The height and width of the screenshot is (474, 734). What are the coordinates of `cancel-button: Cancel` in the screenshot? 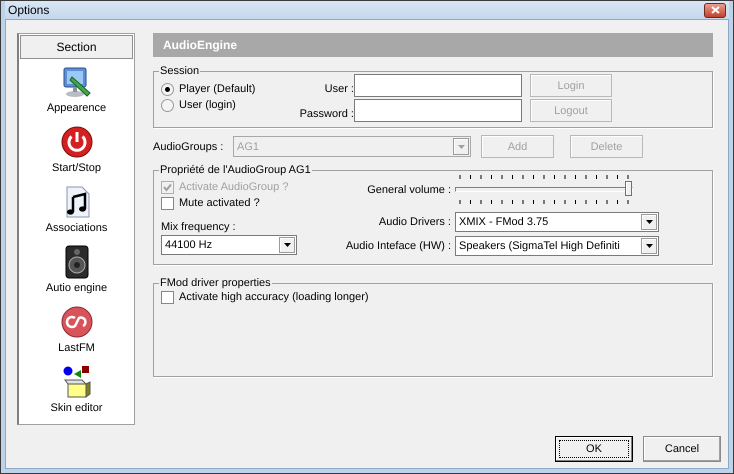 It's located at (682, 449).